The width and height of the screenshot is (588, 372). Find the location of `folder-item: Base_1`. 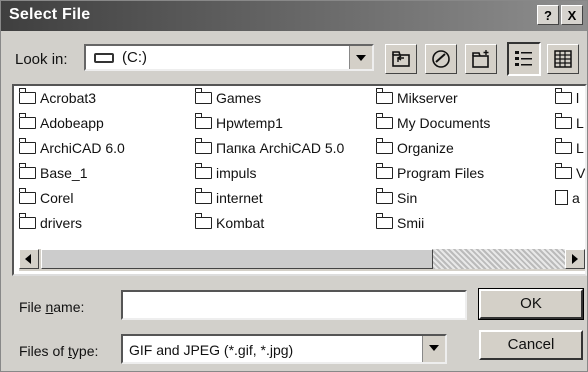

folder-item: Base_1 is located at coordinates (53, 175).